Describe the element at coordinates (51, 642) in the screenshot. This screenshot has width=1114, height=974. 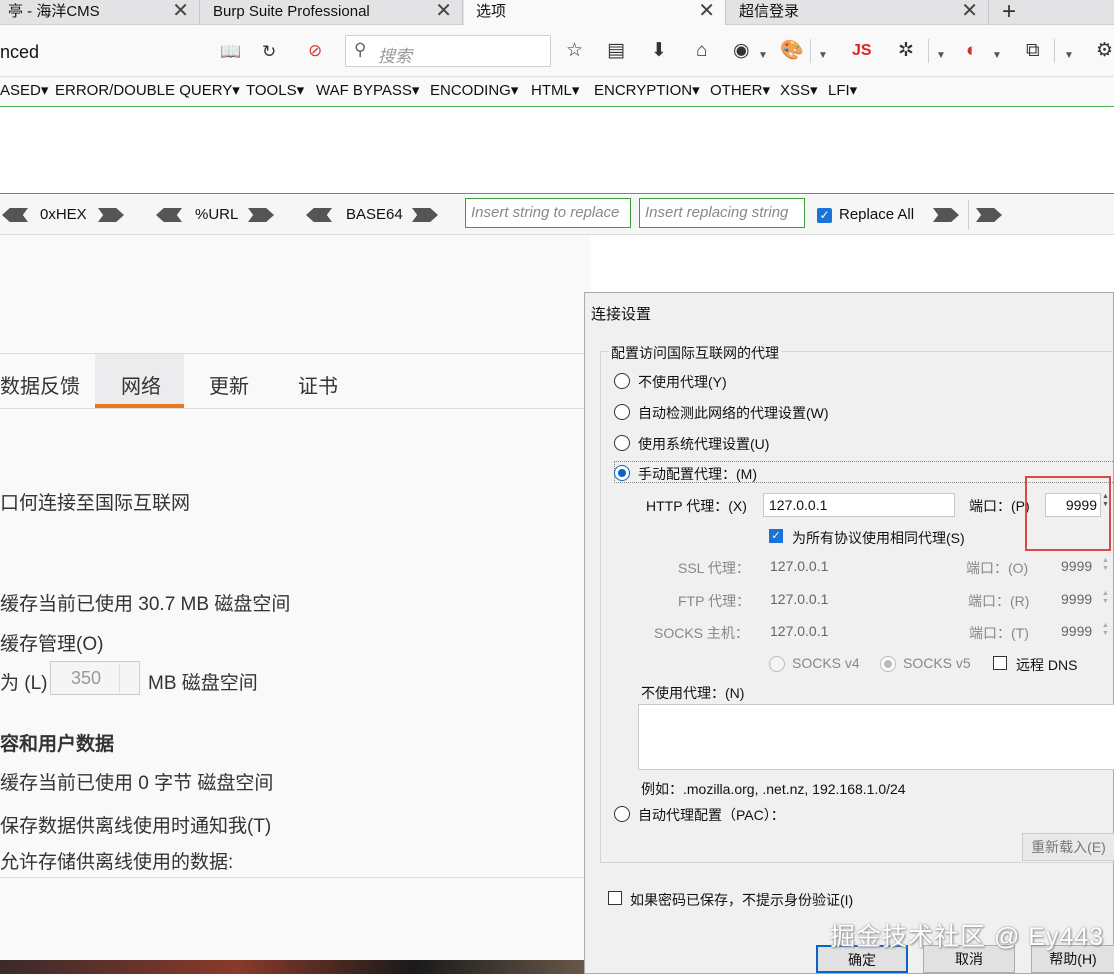
I see `cache-manage-option: 缓存管理(O)` at that location.